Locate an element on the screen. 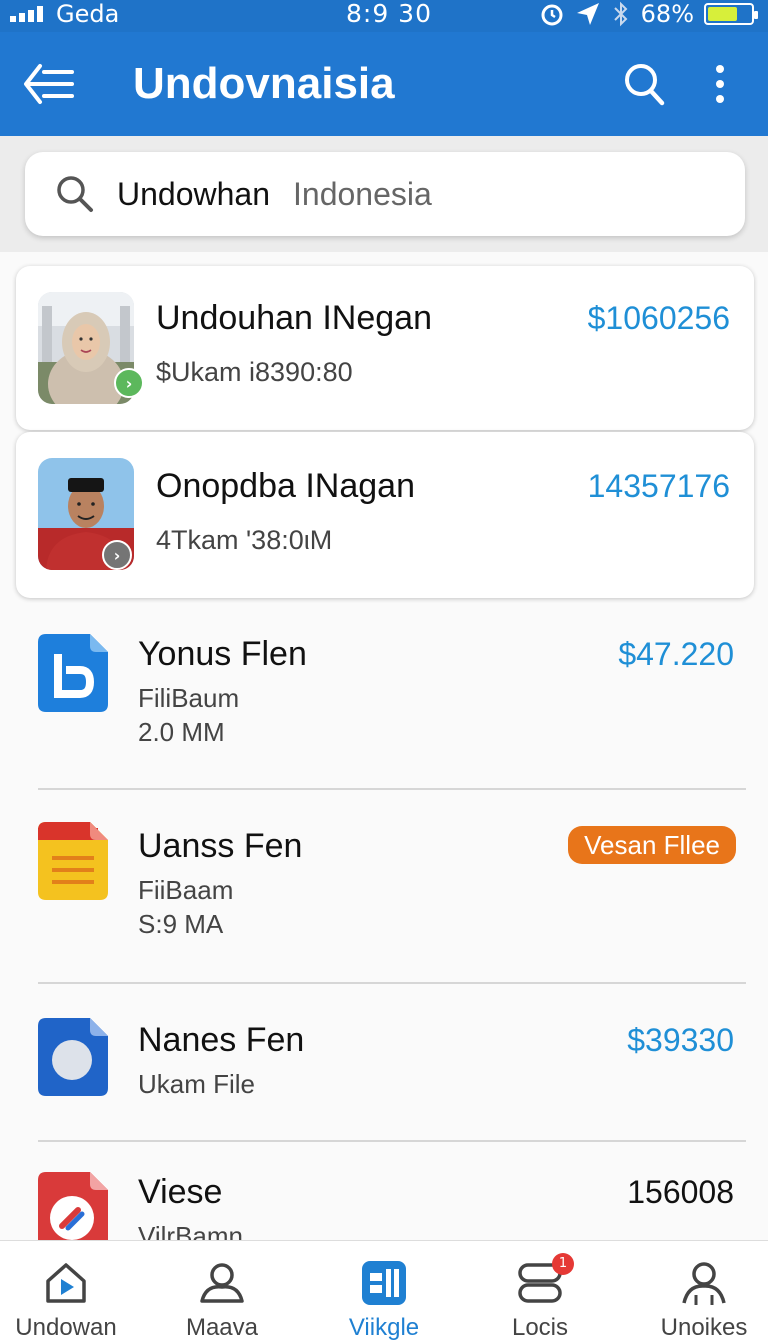  battery-percent: 68% is located at coordinates (667, 14).